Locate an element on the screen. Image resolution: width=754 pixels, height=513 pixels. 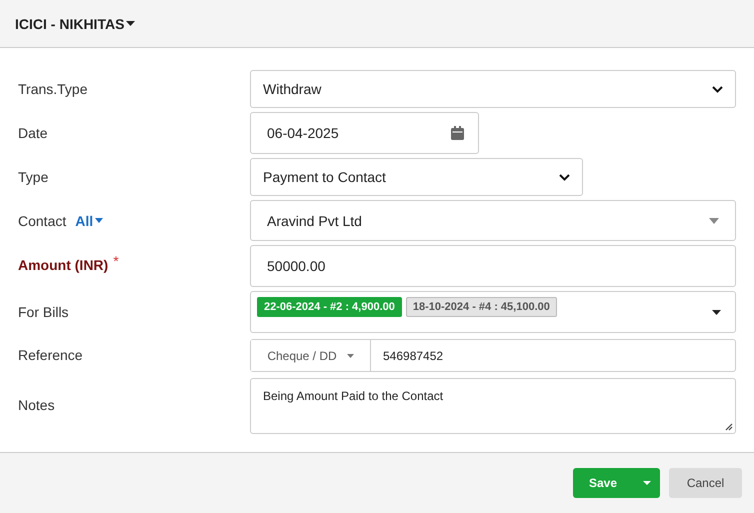
bills-select: 22-06-2024 - #2 : 4,900.00 18-10-2024 - #4 : 45,100.00 is located at coordinates (493, 312).